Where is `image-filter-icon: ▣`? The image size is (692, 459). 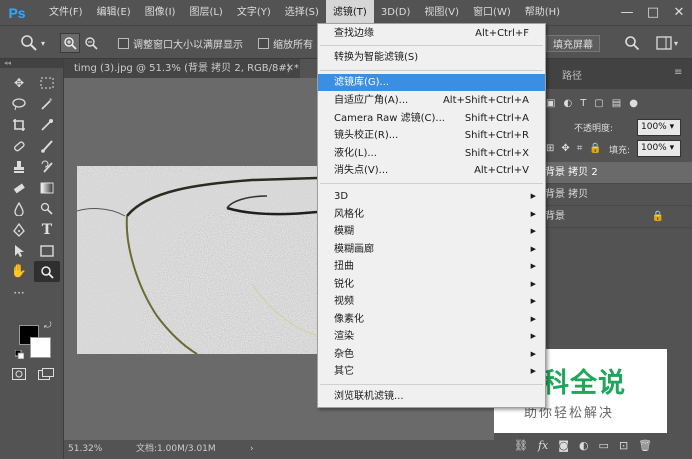 image-filter-icon: ▣ is located at coordinates (550, 103).